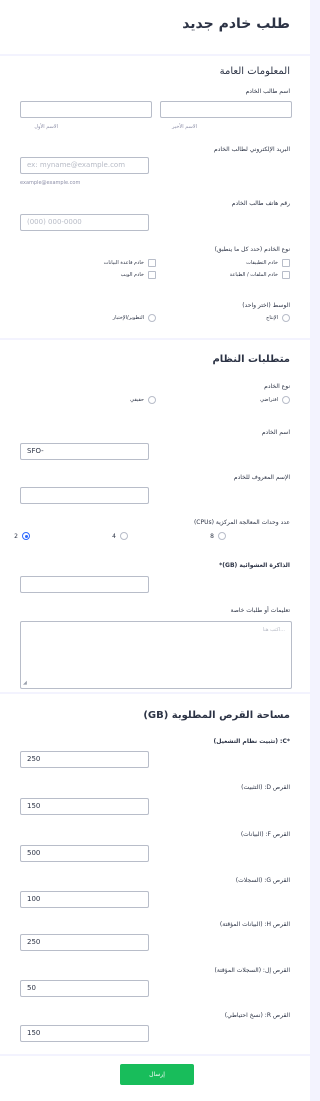  I want to click on general-section-title: المعلومات العامة, so click(254, 71).